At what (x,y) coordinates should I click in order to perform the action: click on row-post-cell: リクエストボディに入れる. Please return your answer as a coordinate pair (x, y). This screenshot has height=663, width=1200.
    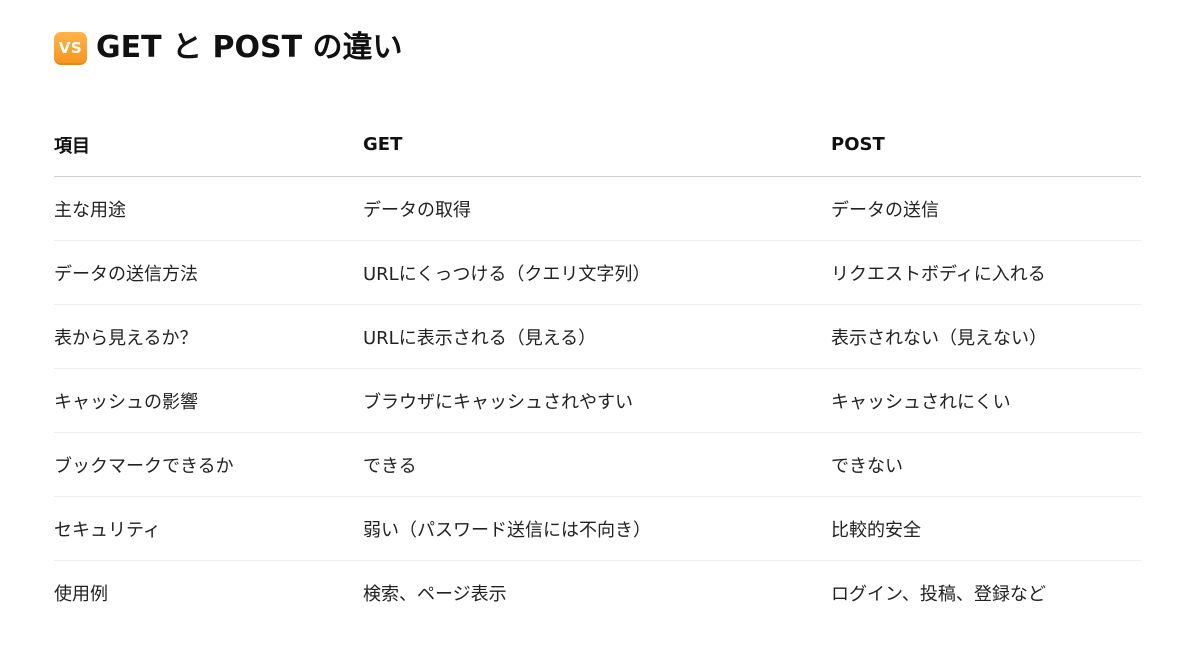
    Looking at the image, I should click on (986, 272).